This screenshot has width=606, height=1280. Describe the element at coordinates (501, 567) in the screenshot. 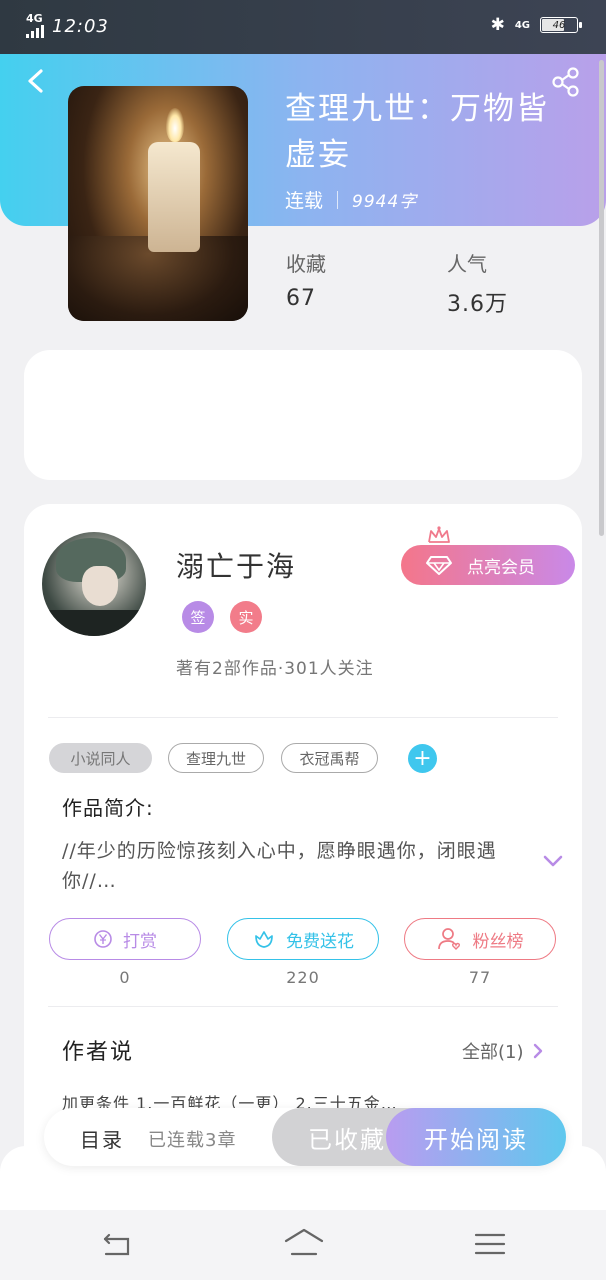

I see `vip-button-label: 点亮会员` at that location.